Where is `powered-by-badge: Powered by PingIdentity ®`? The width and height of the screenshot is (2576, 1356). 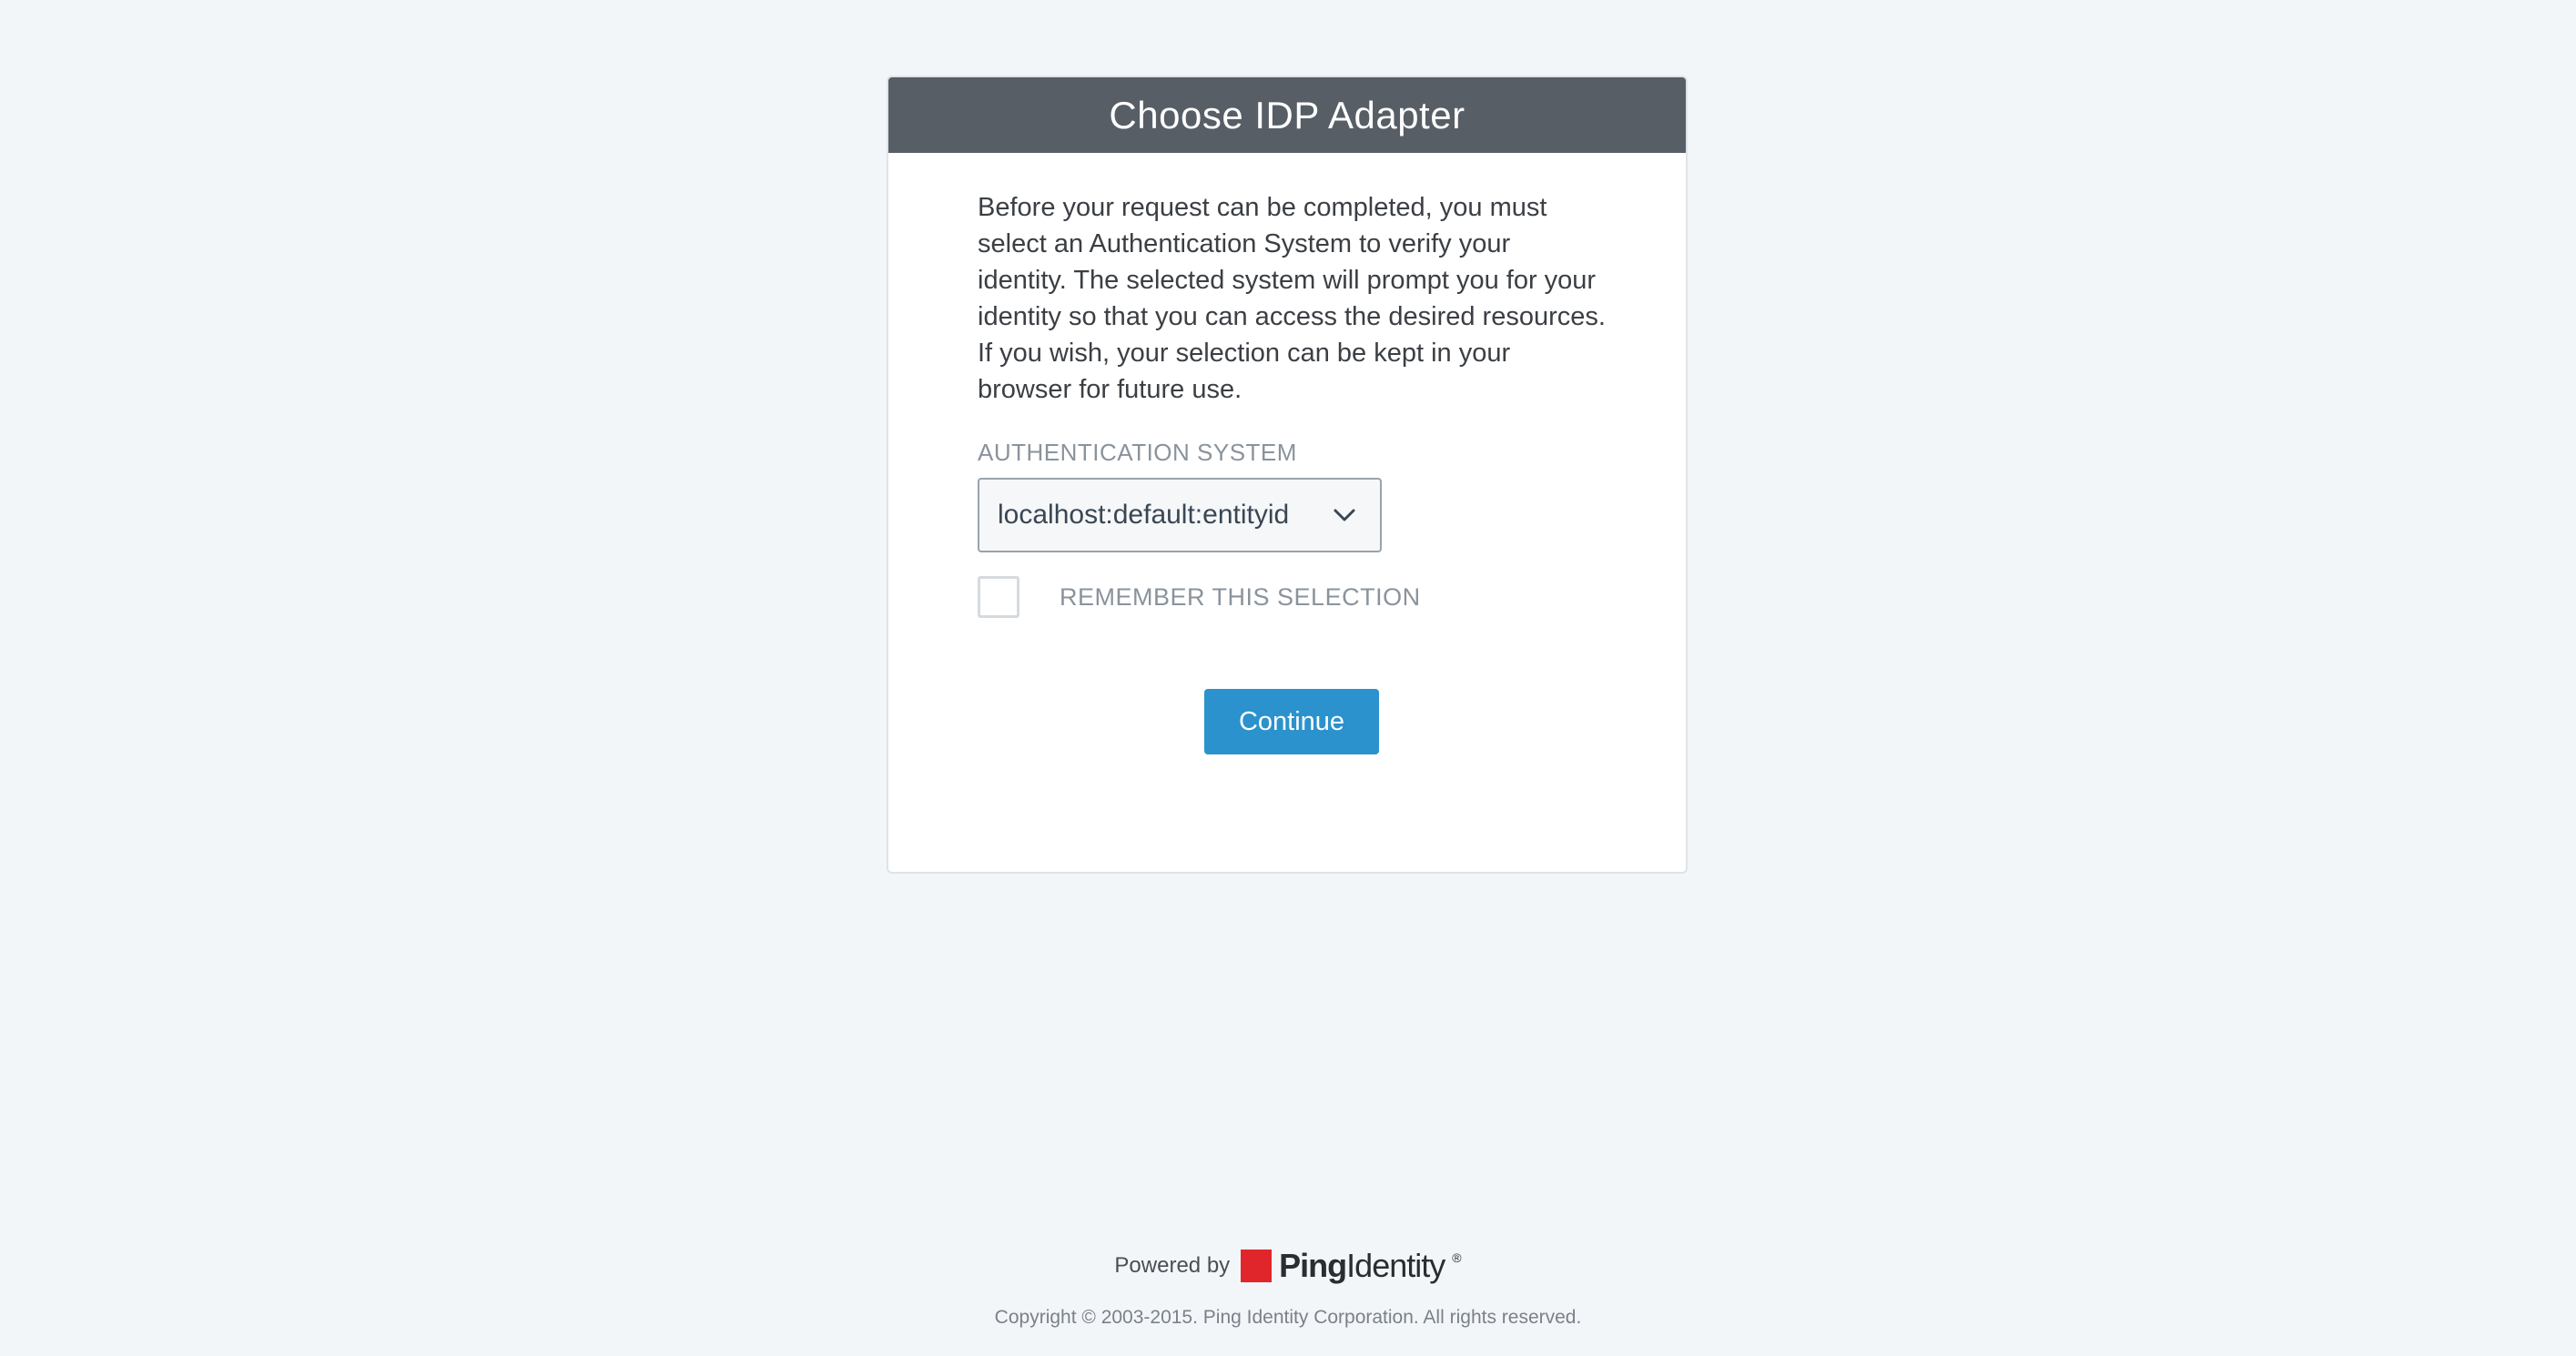 powered-by-badge: Powered by PingIdentity ® is located at coordinates (1287, 1266).